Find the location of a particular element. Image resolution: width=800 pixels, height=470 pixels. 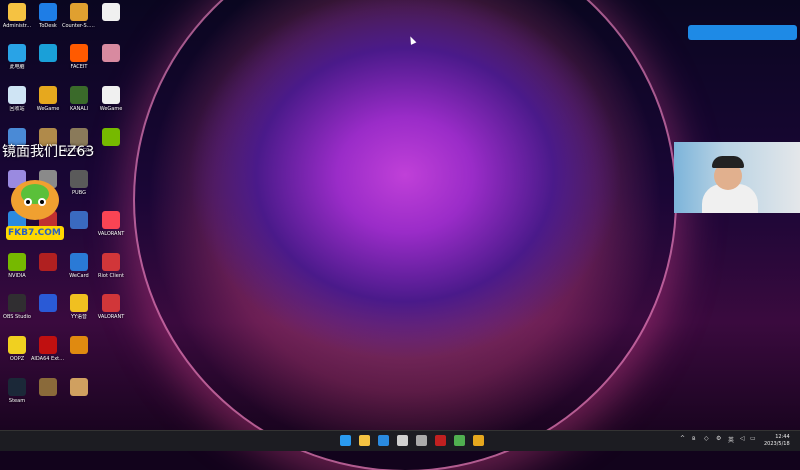

anime-app-icon is located at coordinates (111, 53).